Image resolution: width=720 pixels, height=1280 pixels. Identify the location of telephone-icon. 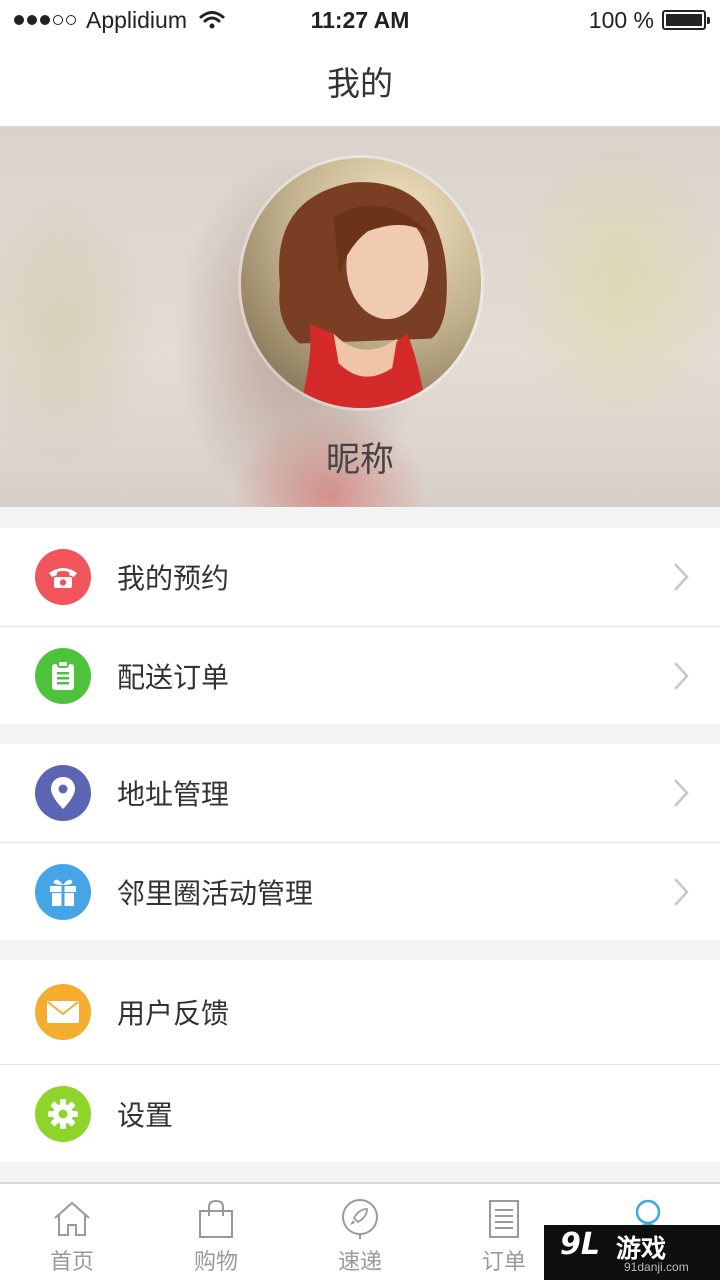
(63, 577).